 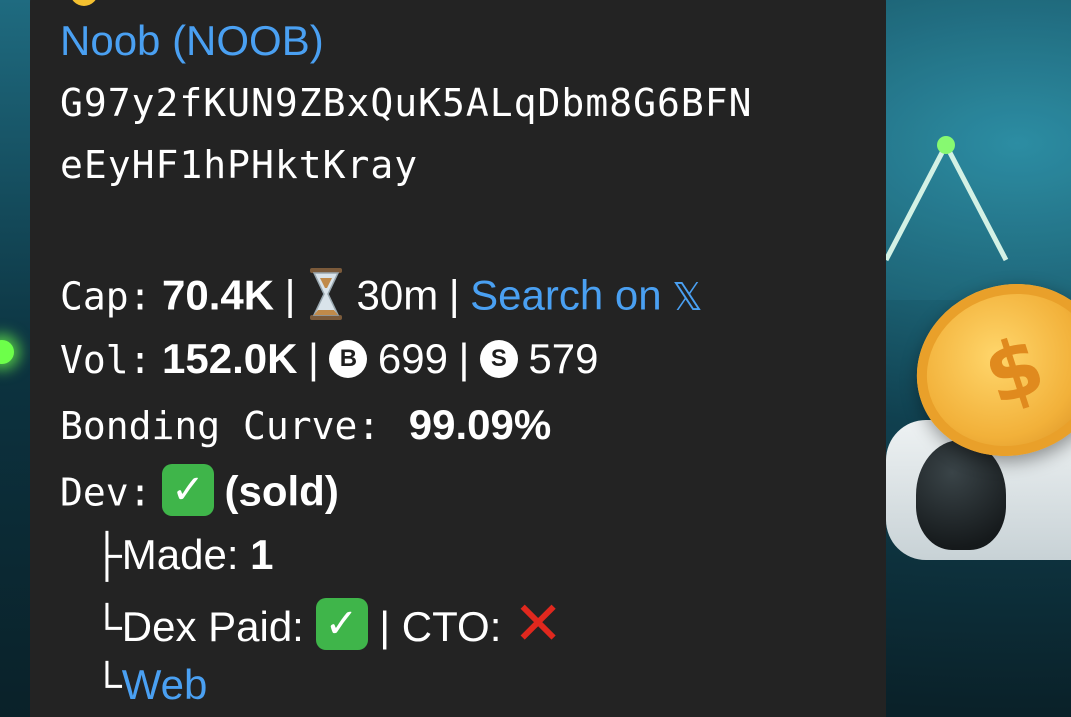 What do you see at coordinates (397, 295) in the screenshot?
I see `age-value: 30m` at bounding box center [397, 295].